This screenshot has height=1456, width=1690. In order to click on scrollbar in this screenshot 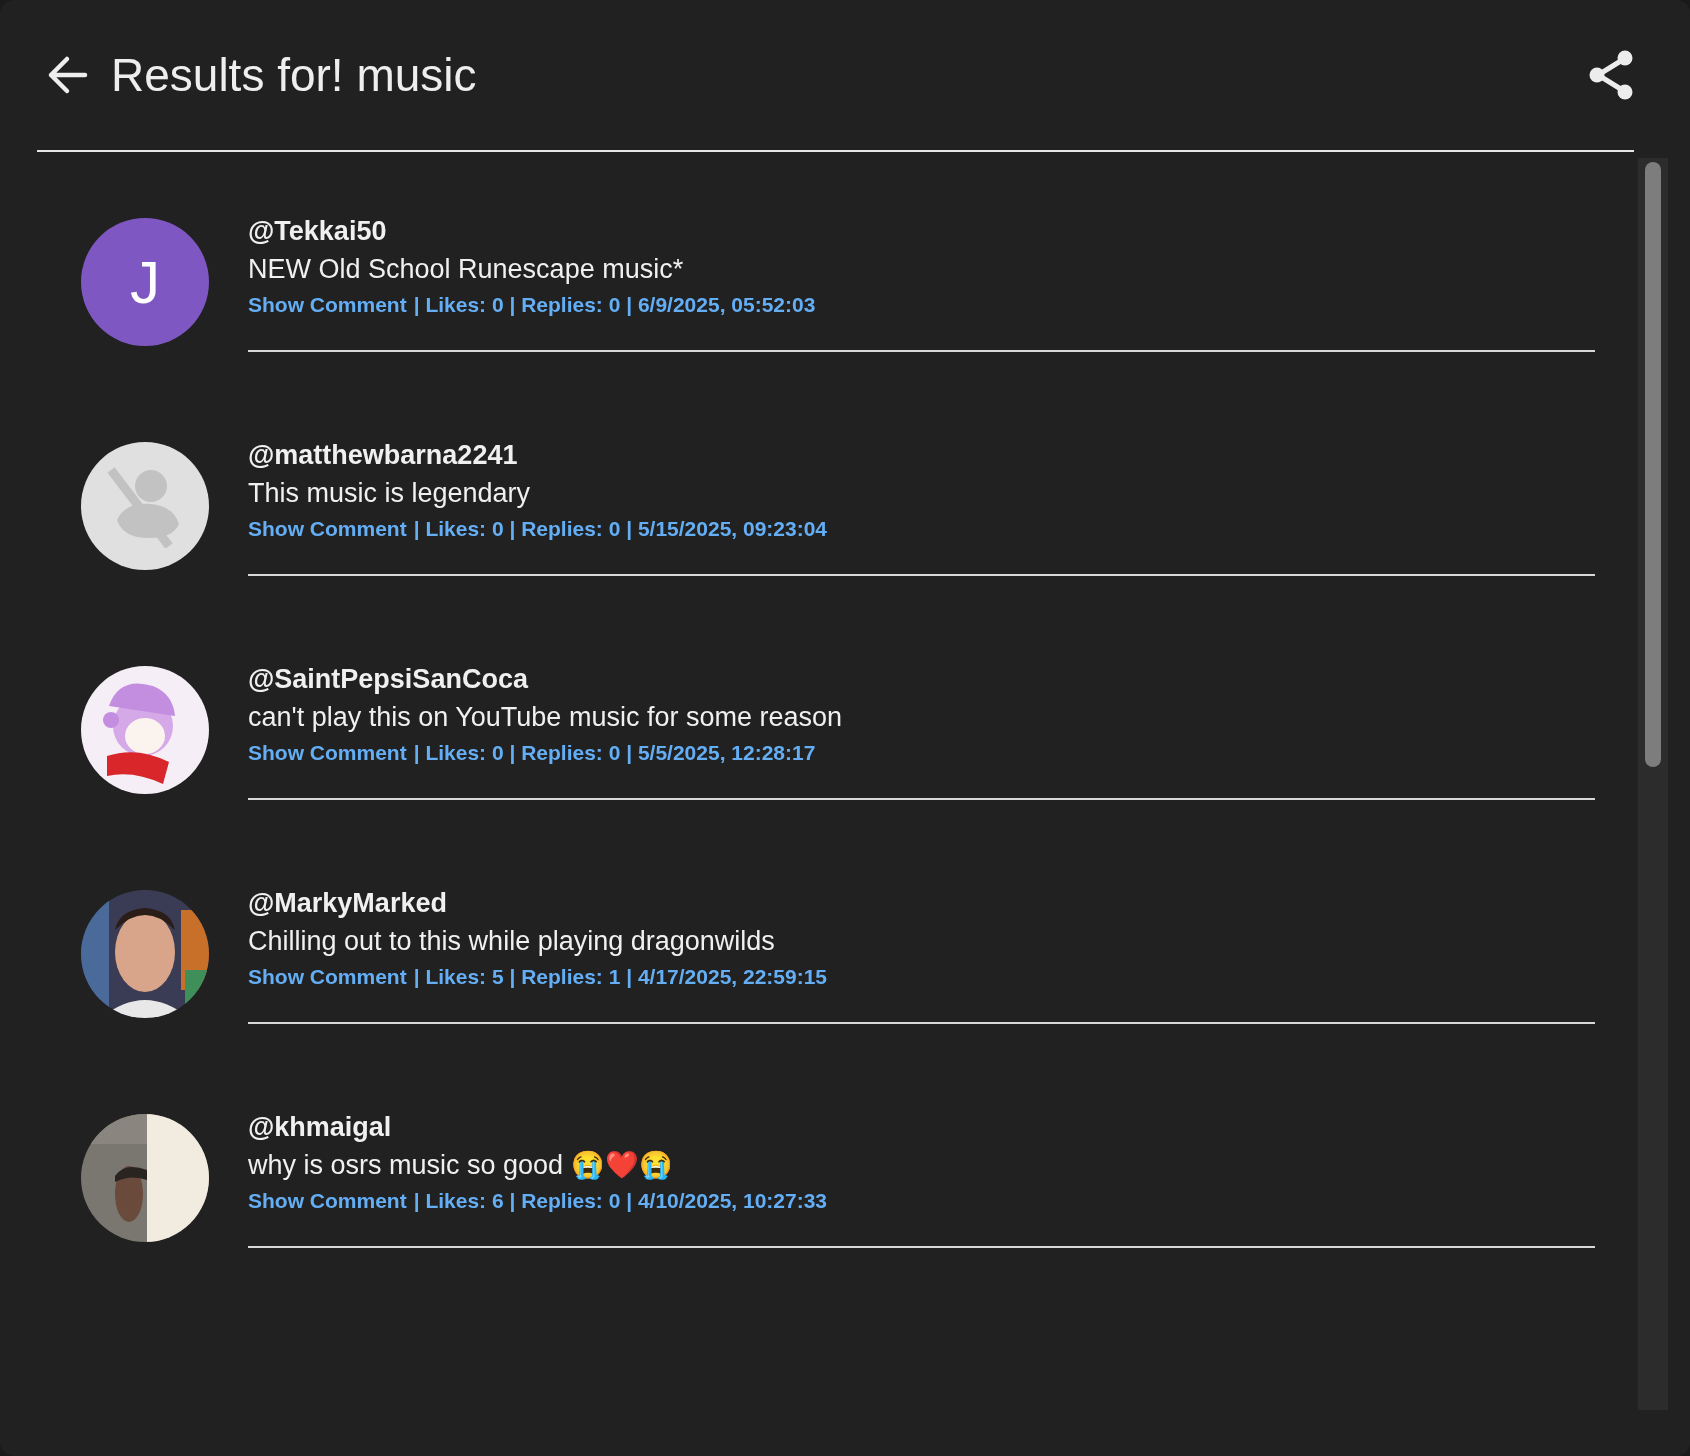, I will do `click(1653, 784)`.